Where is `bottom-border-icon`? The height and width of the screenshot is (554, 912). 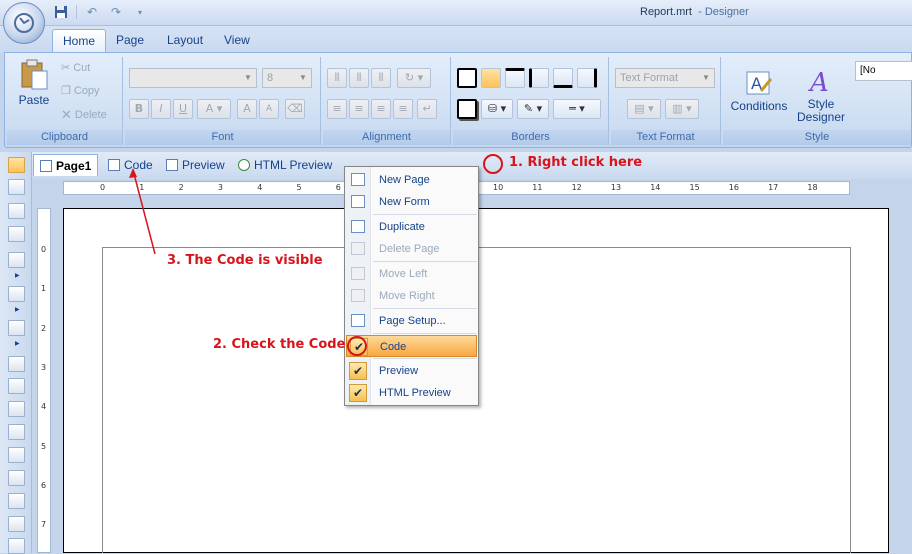 bottom-border-icon is located at coordinates (563, 78).